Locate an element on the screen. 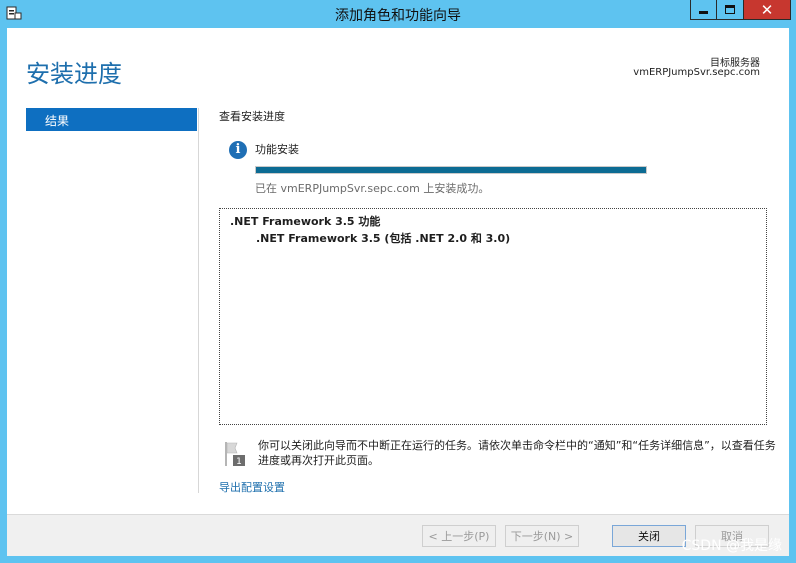 The width and height of the screenshot is (796, 563). title-bar: 添加角色和功能向导 ✕ is located at coordinates (398, 14).